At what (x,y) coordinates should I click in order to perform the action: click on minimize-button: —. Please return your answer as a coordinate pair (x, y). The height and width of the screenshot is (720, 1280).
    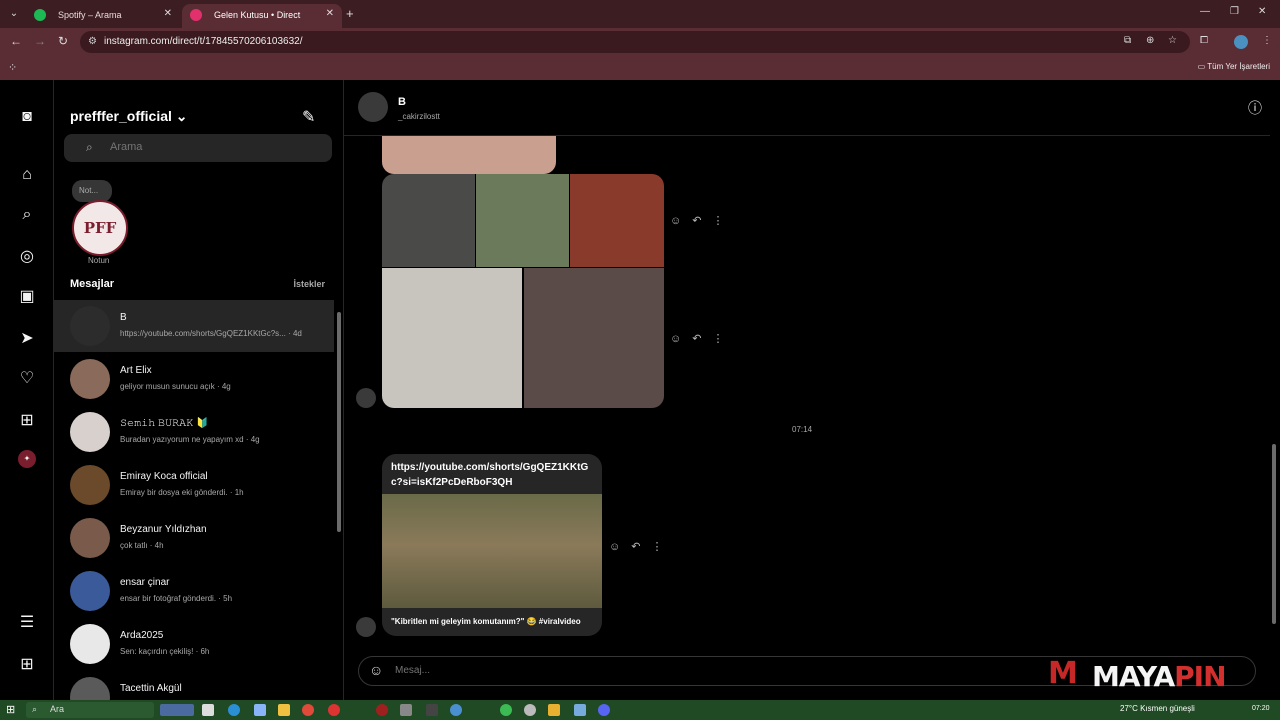
    Looking at the image, I should click on (1205, 11).